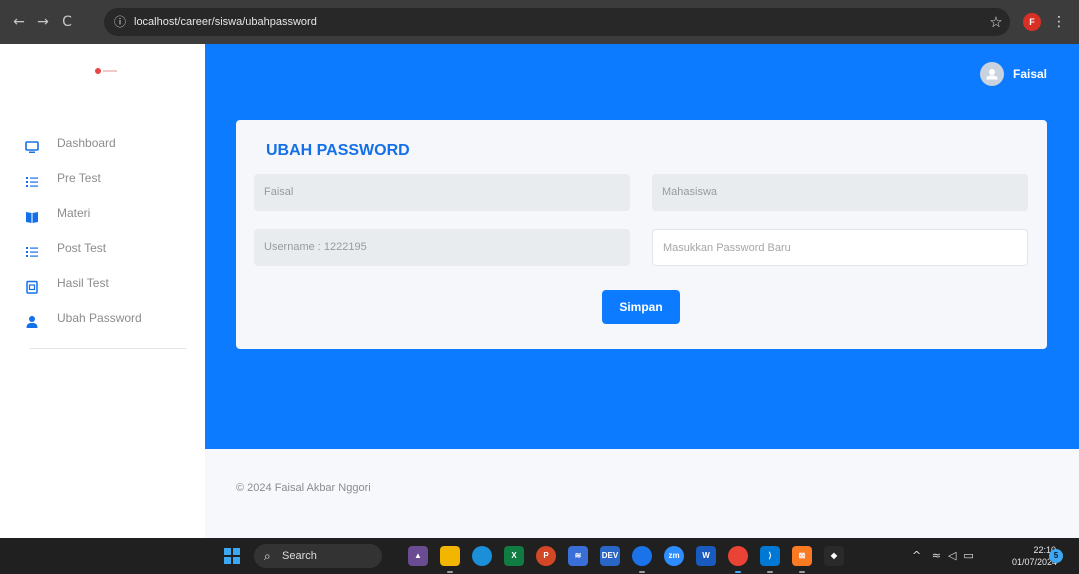 This screenshot has width=1079, height=574. Describe the element at coordinates (690, 192) in the screenshot. I see `role-value: Mahasiswa` at that location.